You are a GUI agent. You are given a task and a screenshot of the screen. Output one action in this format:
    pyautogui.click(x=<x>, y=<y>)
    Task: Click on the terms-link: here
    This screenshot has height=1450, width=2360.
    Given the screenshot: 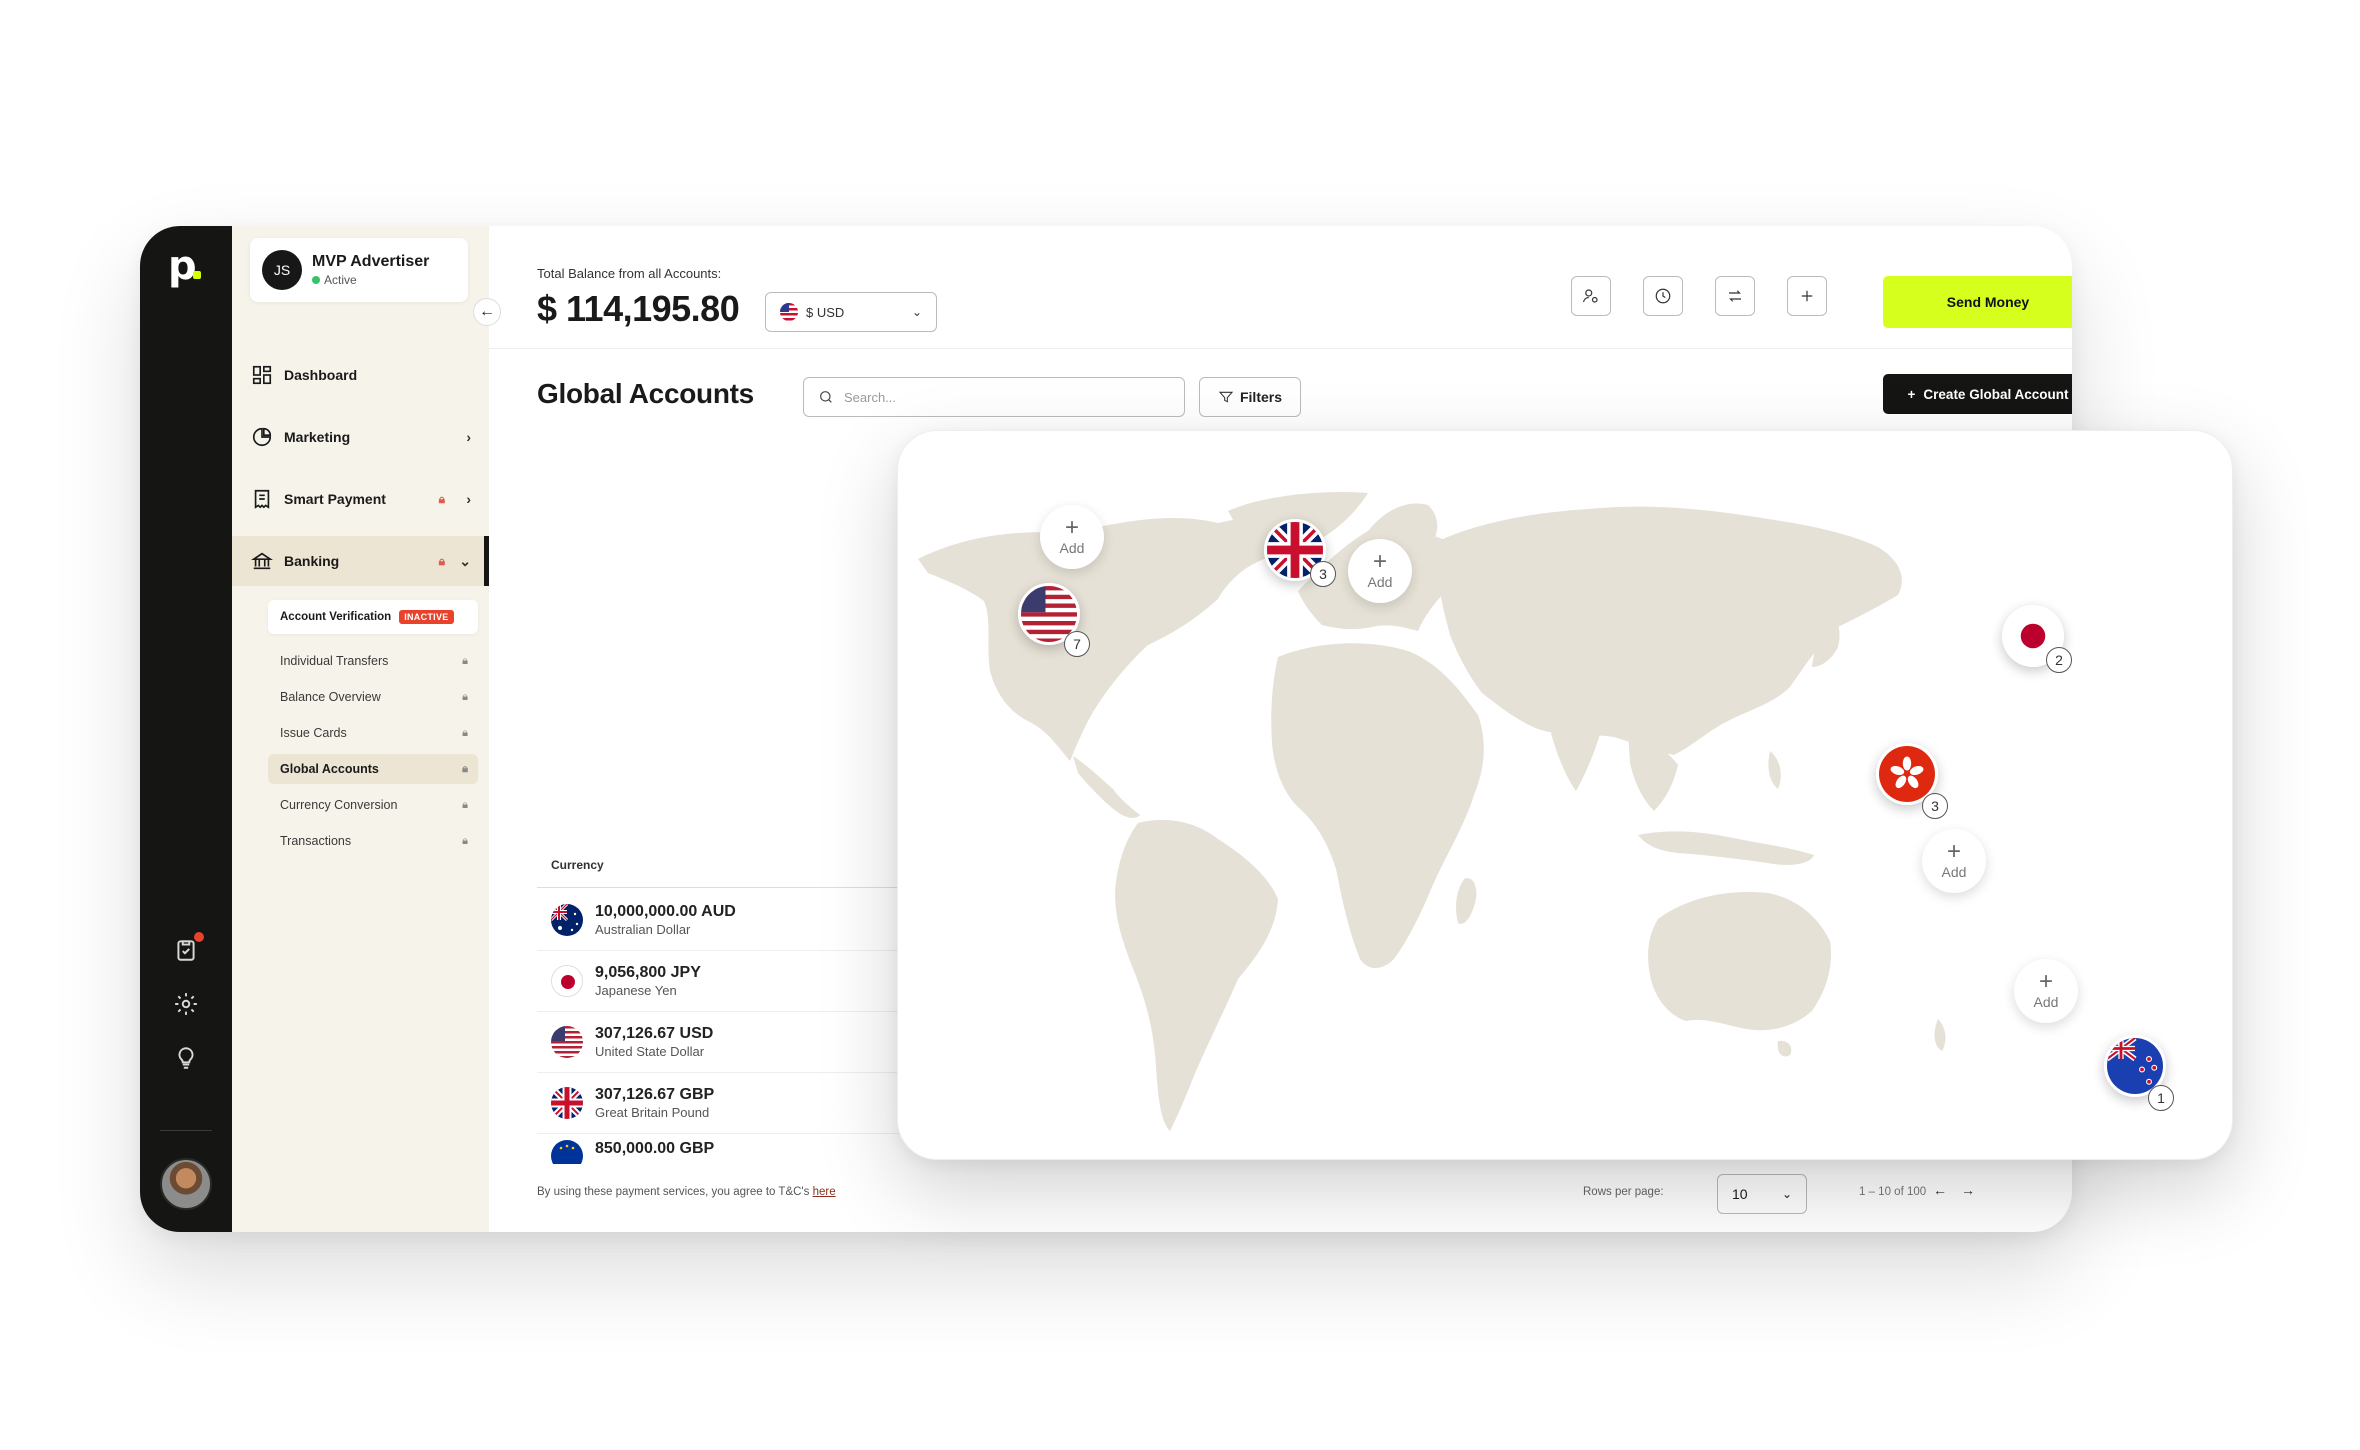 What is the action you would take?
    pyautogui.click(x=824, y=1192)
    